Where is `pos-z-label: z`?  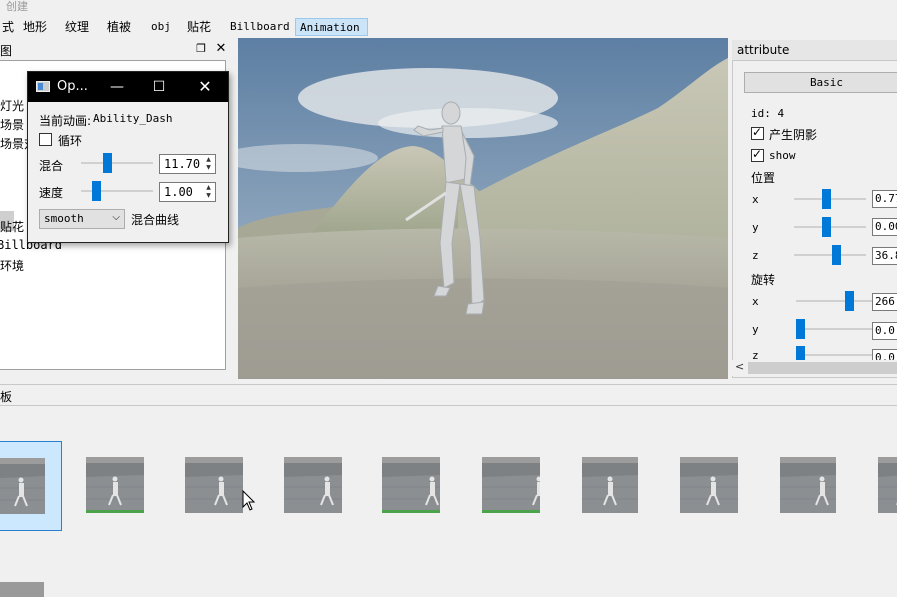 pos-z-label: z is located at coordinates (755, 255).